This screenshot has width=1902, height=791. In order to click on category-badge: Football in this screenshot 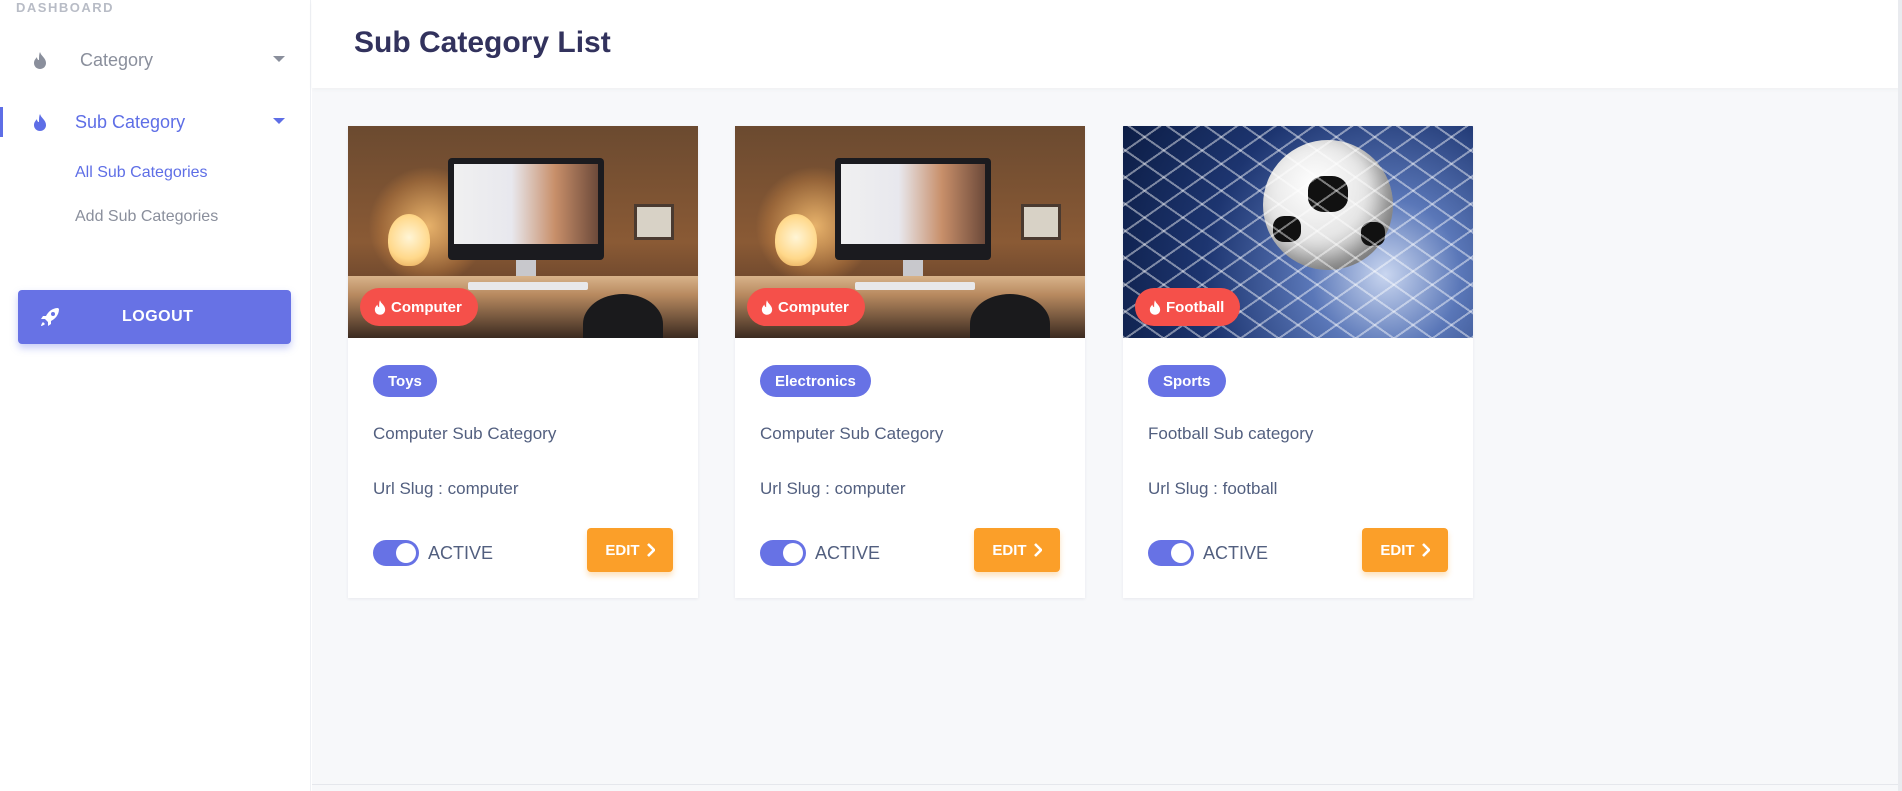, I will do `click(1188, 307)`.